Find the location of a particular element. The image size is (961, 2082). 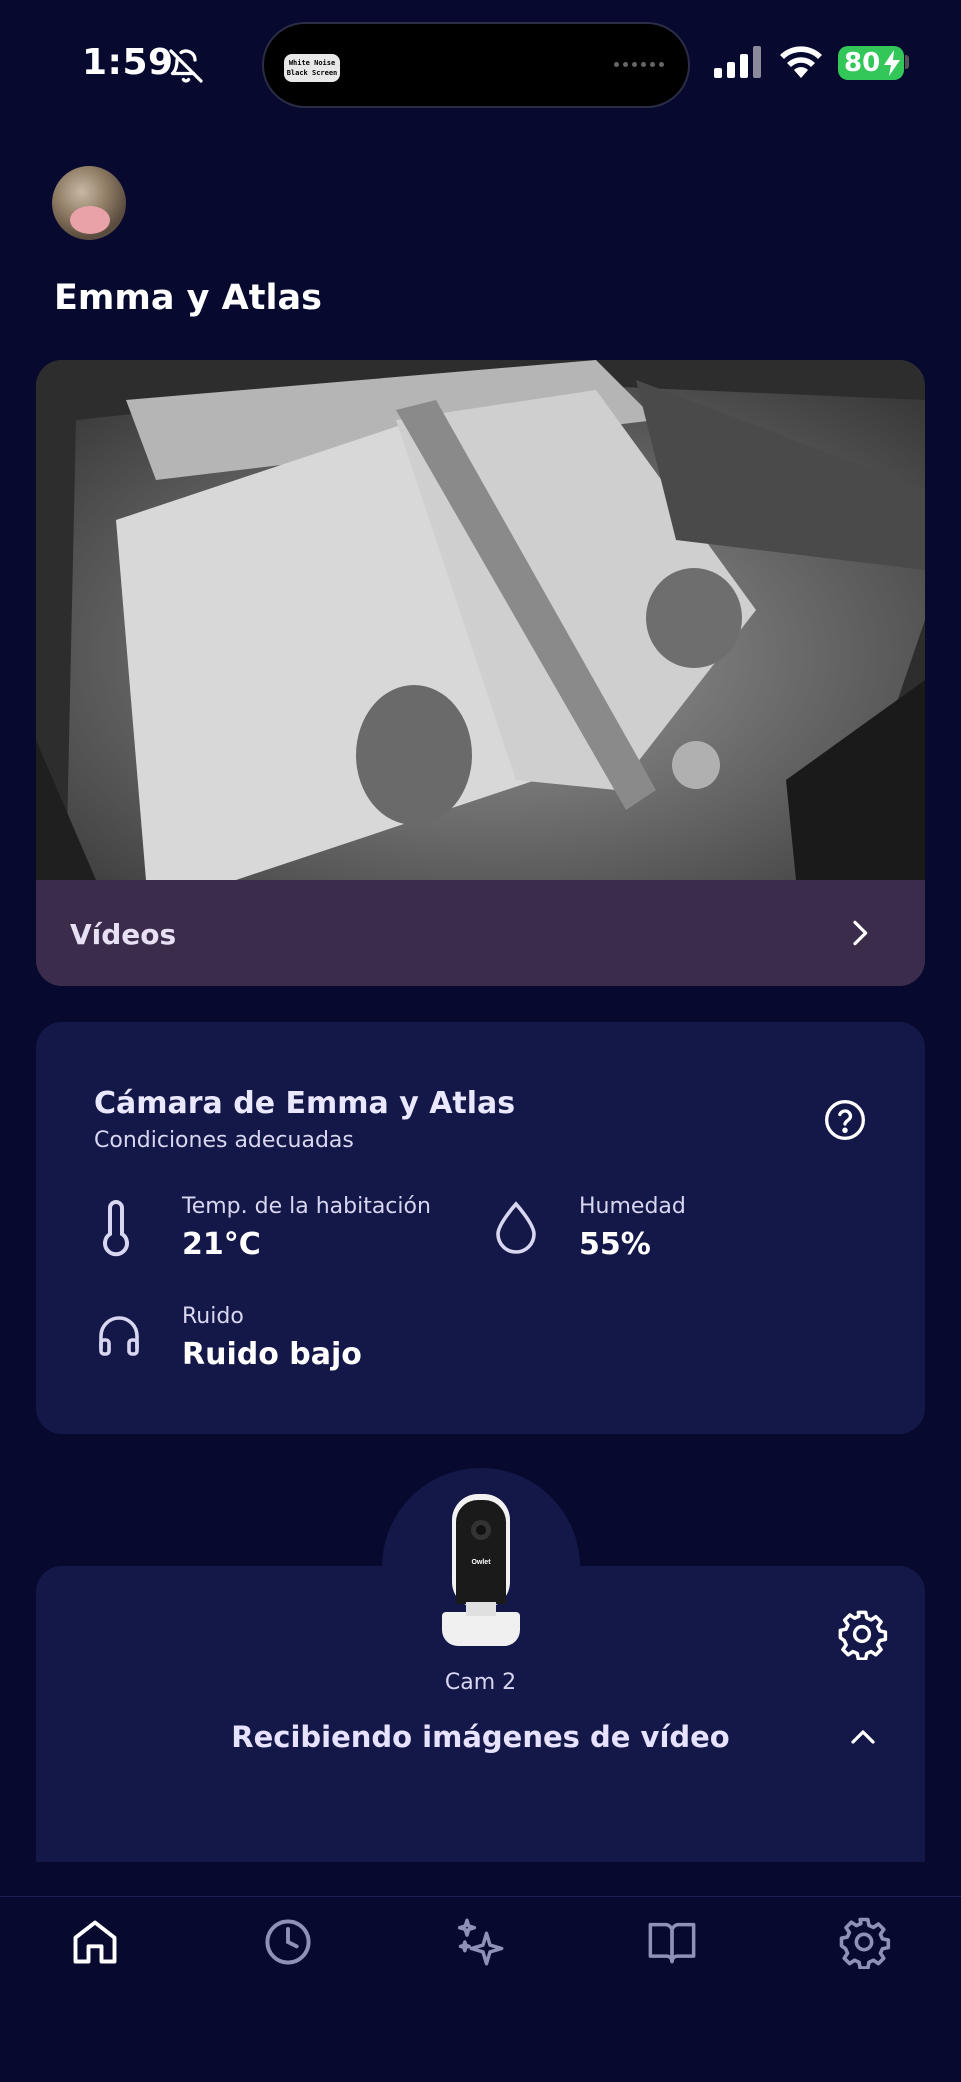

videos-bar: Vídeos is located at coordinates (480, 933).